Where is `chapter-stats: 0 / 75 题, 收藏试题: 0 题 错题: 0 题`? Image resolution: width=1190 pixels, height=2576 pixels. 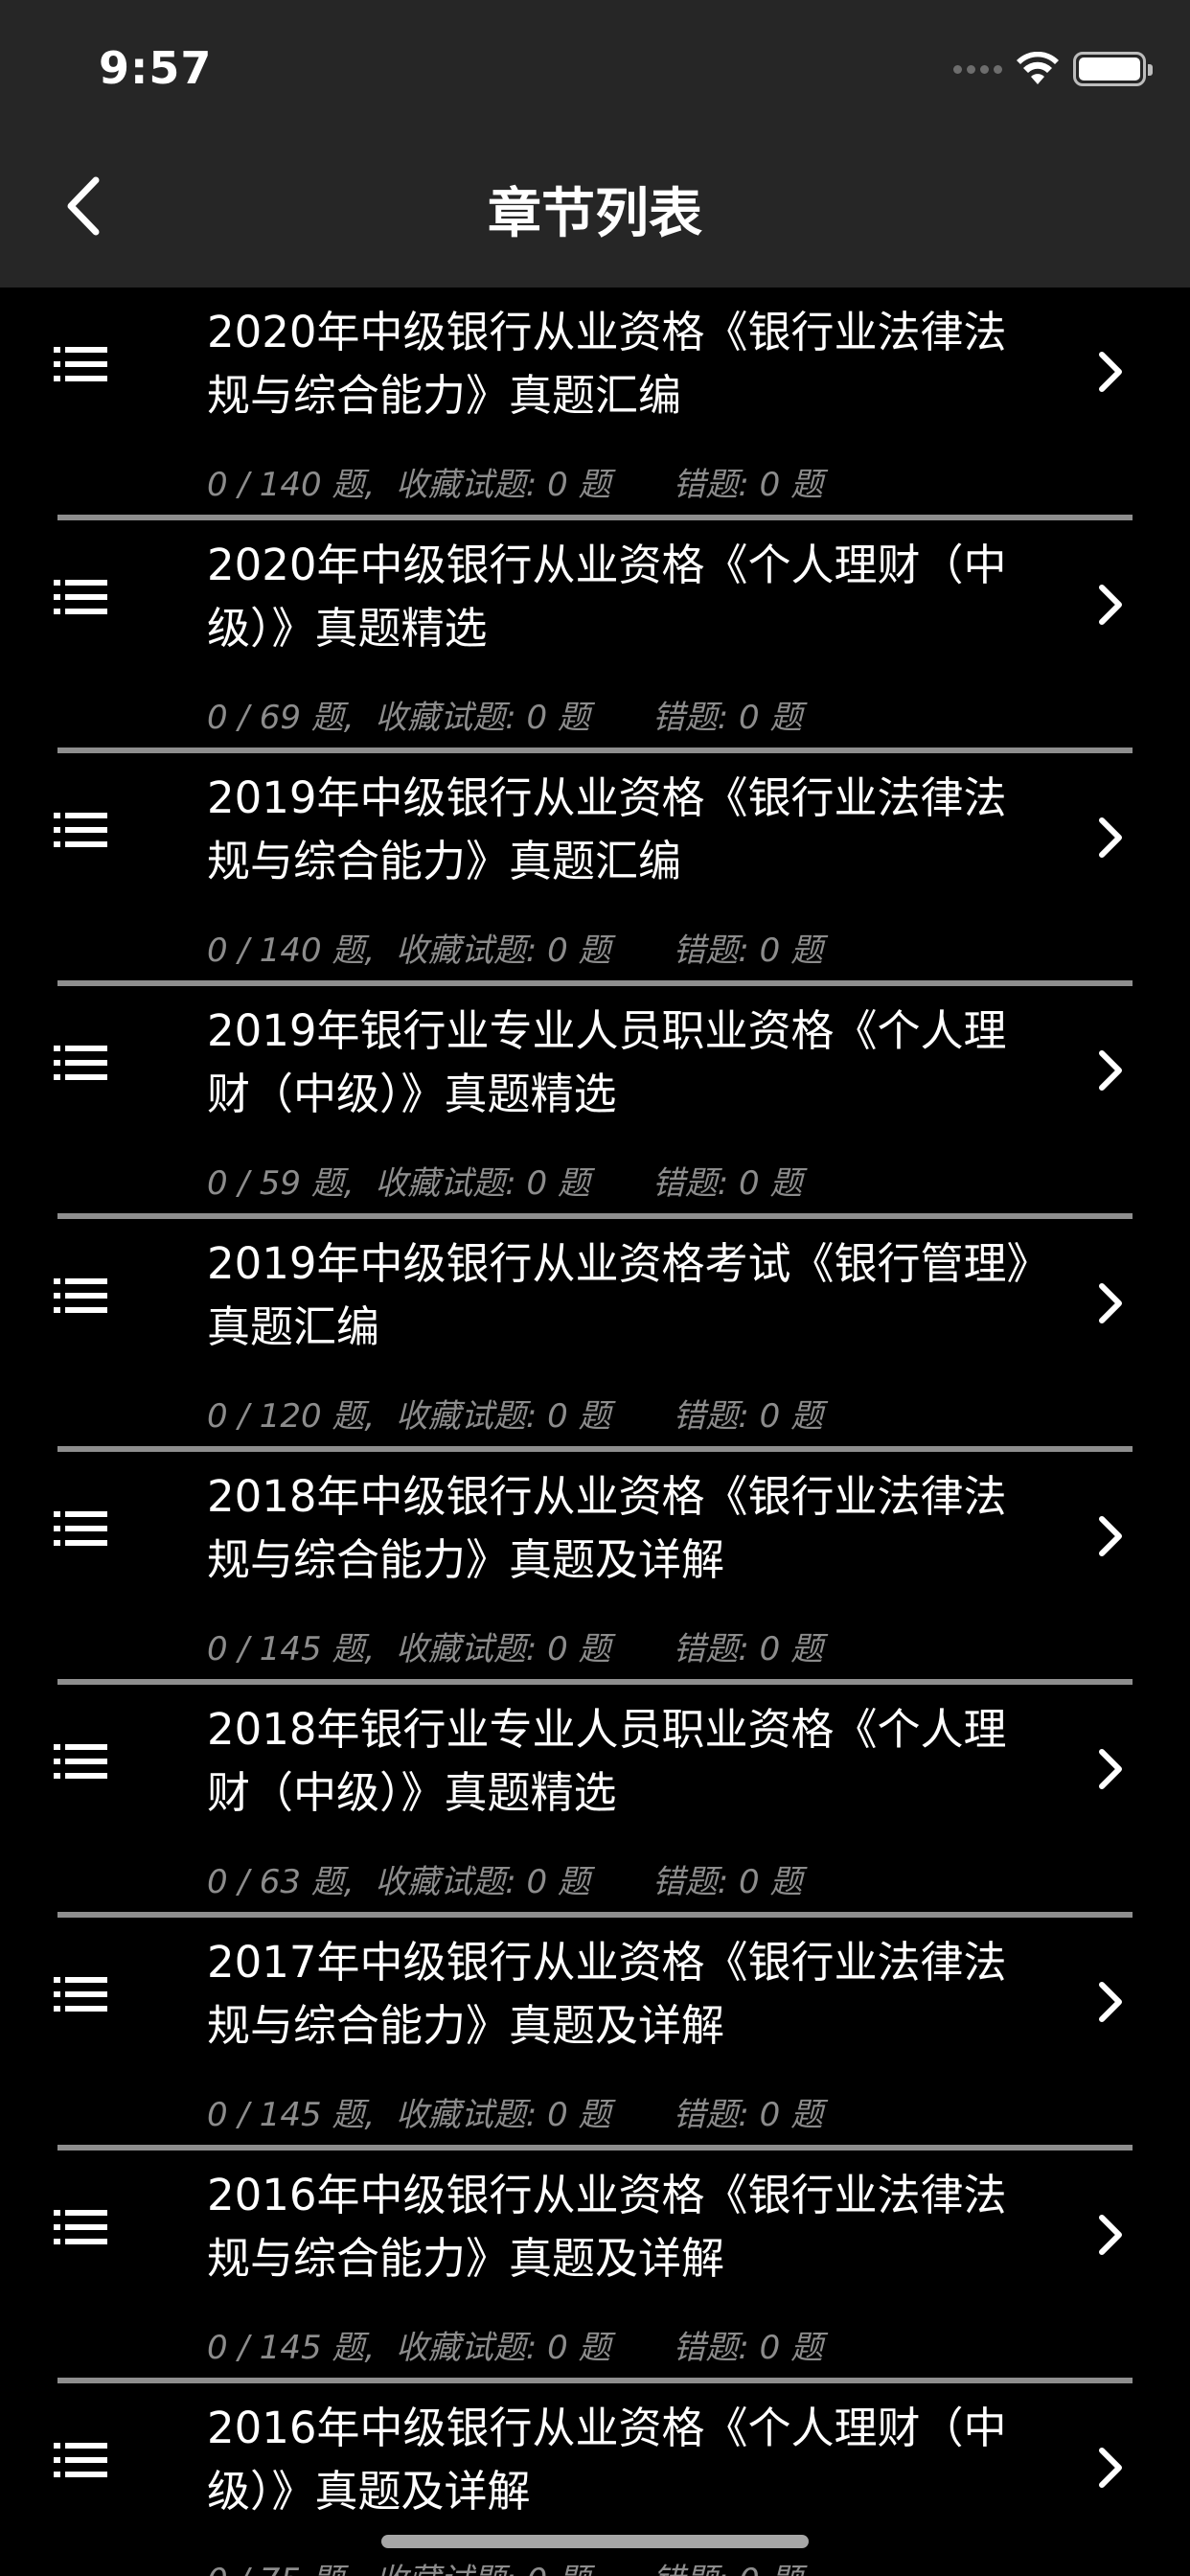 chapter-stats: 0 / 75 题, 收藏试题: 0 题 错题: 0 题 is located at coordinates (505, 2565).